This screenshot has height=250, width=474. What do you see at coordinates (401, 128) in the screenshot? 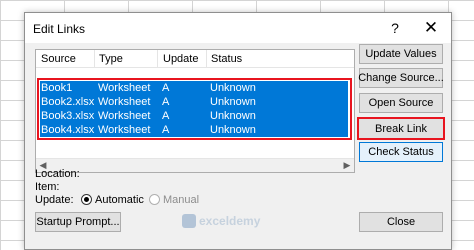
I see `break-link-button: Break Link` at bounding box center [401, 128].